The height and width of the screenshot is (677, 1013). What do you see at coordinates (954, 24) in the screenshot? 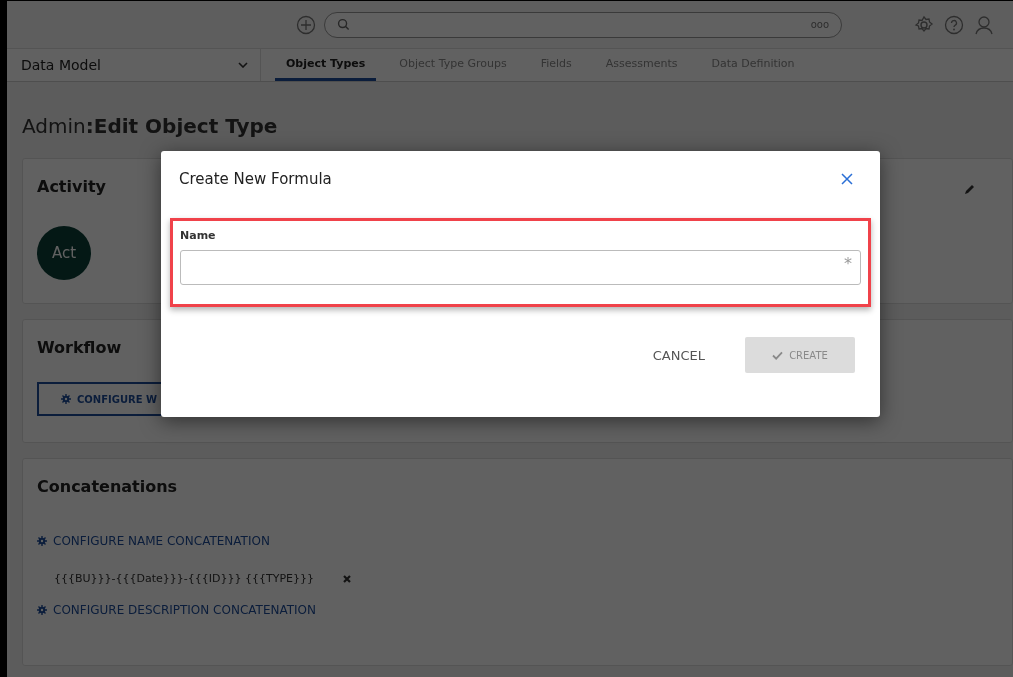
I see `help-icon` at bounding box center [954, 24].